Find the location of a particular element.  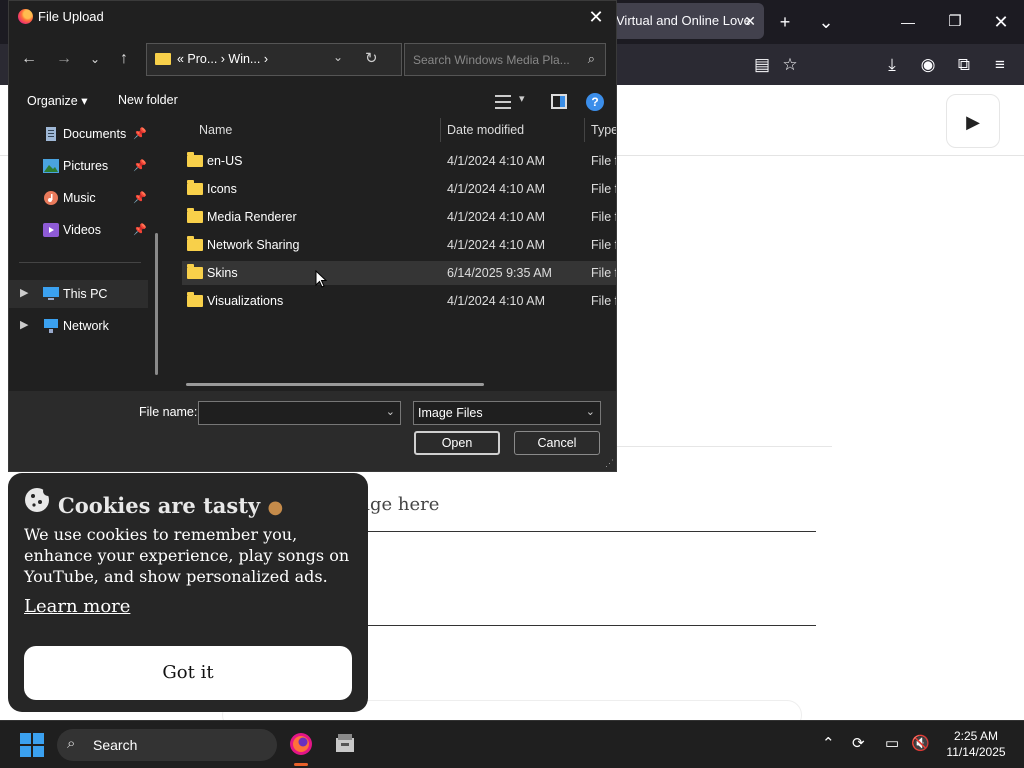

browser-tab-title: Virtual and Online Love is located at coordinates (683, 20).